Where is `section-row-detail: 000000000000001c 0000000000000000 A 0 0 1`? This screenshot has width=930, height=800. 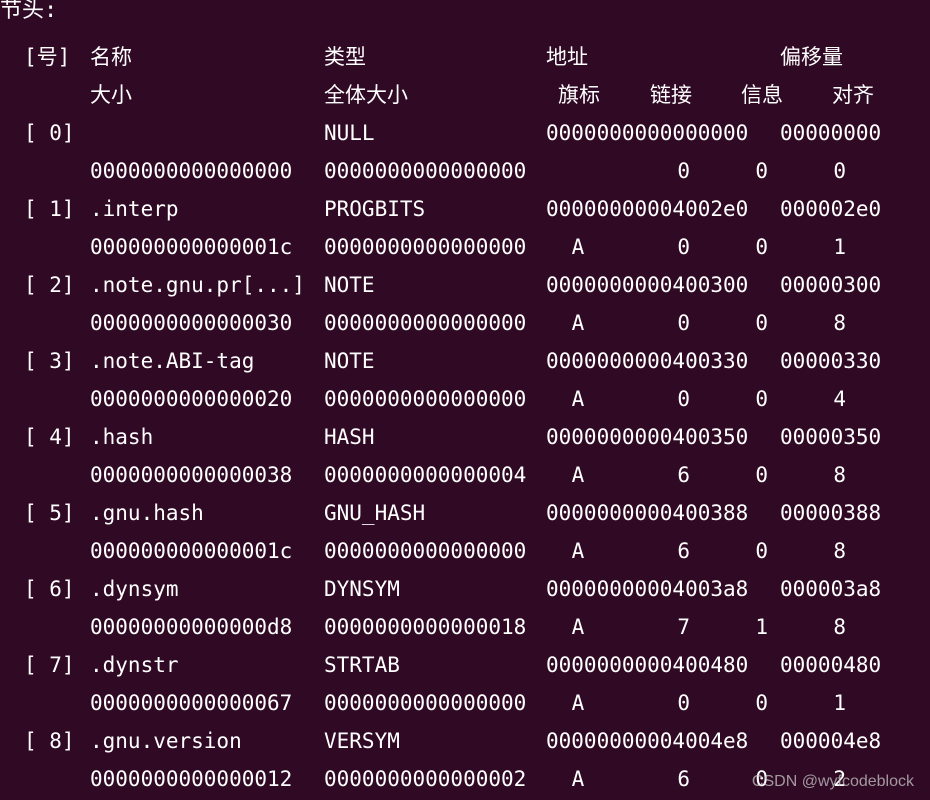
section-row-detail: 000000000000001c 0000000000000000 A 0 0 1 is located at coordinates (465, 247).